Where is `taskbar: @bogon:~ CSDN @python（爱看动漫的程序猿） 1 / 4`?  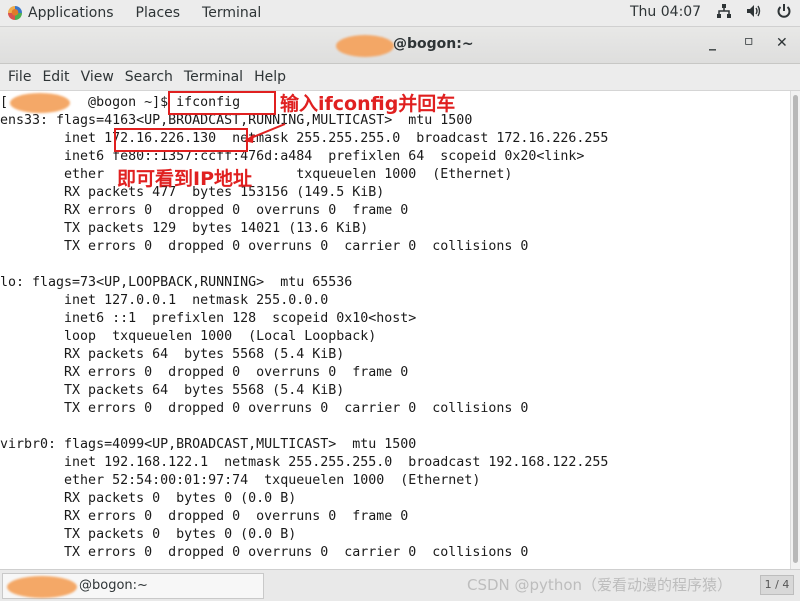 taskbar: @bogon:~ CSDN @python（爱看动漫的程序猿） 1 / 4 is located at coordinates (400, 585).